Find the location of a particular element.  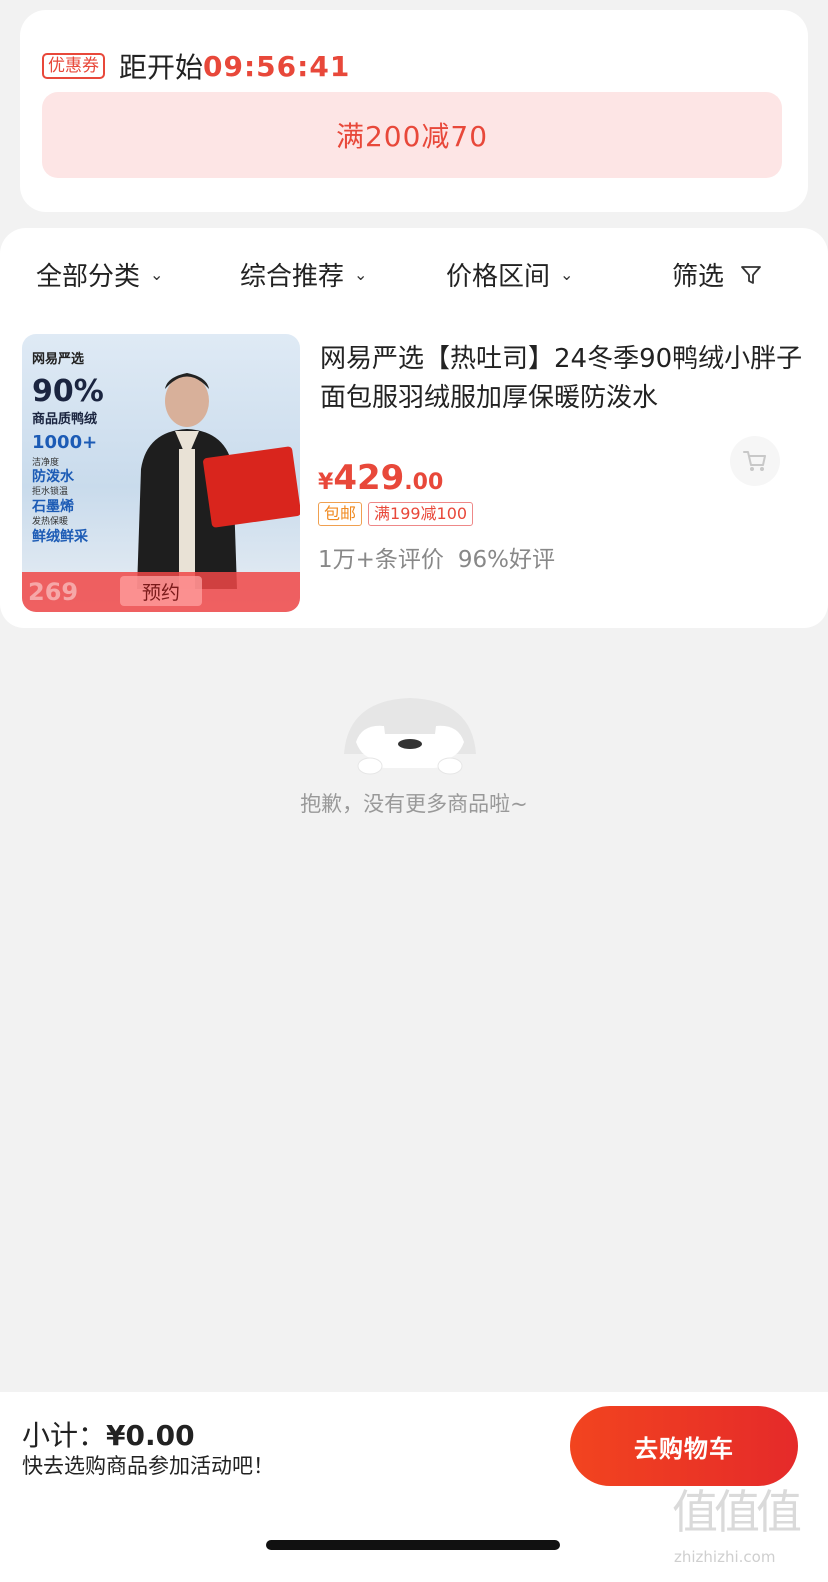

coupon-offer-button: 满200减70 is located at coordinates (412, 135).